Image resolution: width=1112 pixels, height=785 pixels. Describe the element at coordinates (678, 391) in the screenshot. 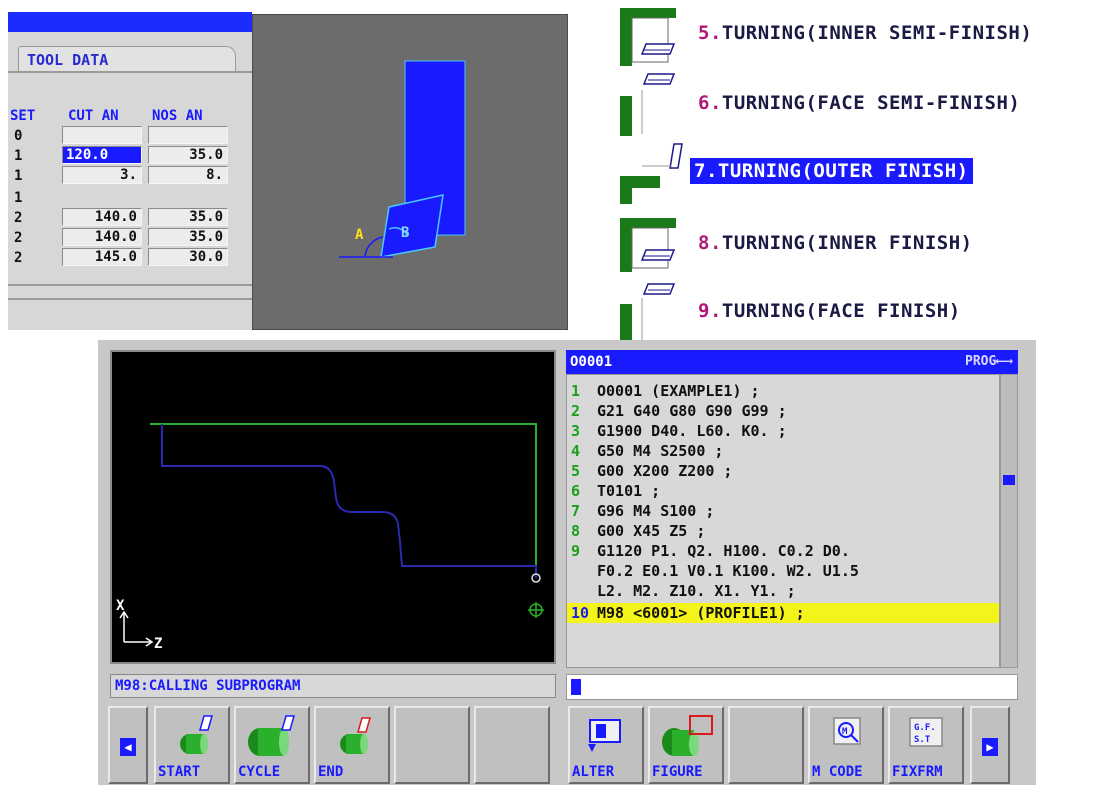

I see `line-code: O0001 (EXAMPLE1) ;` at that location.